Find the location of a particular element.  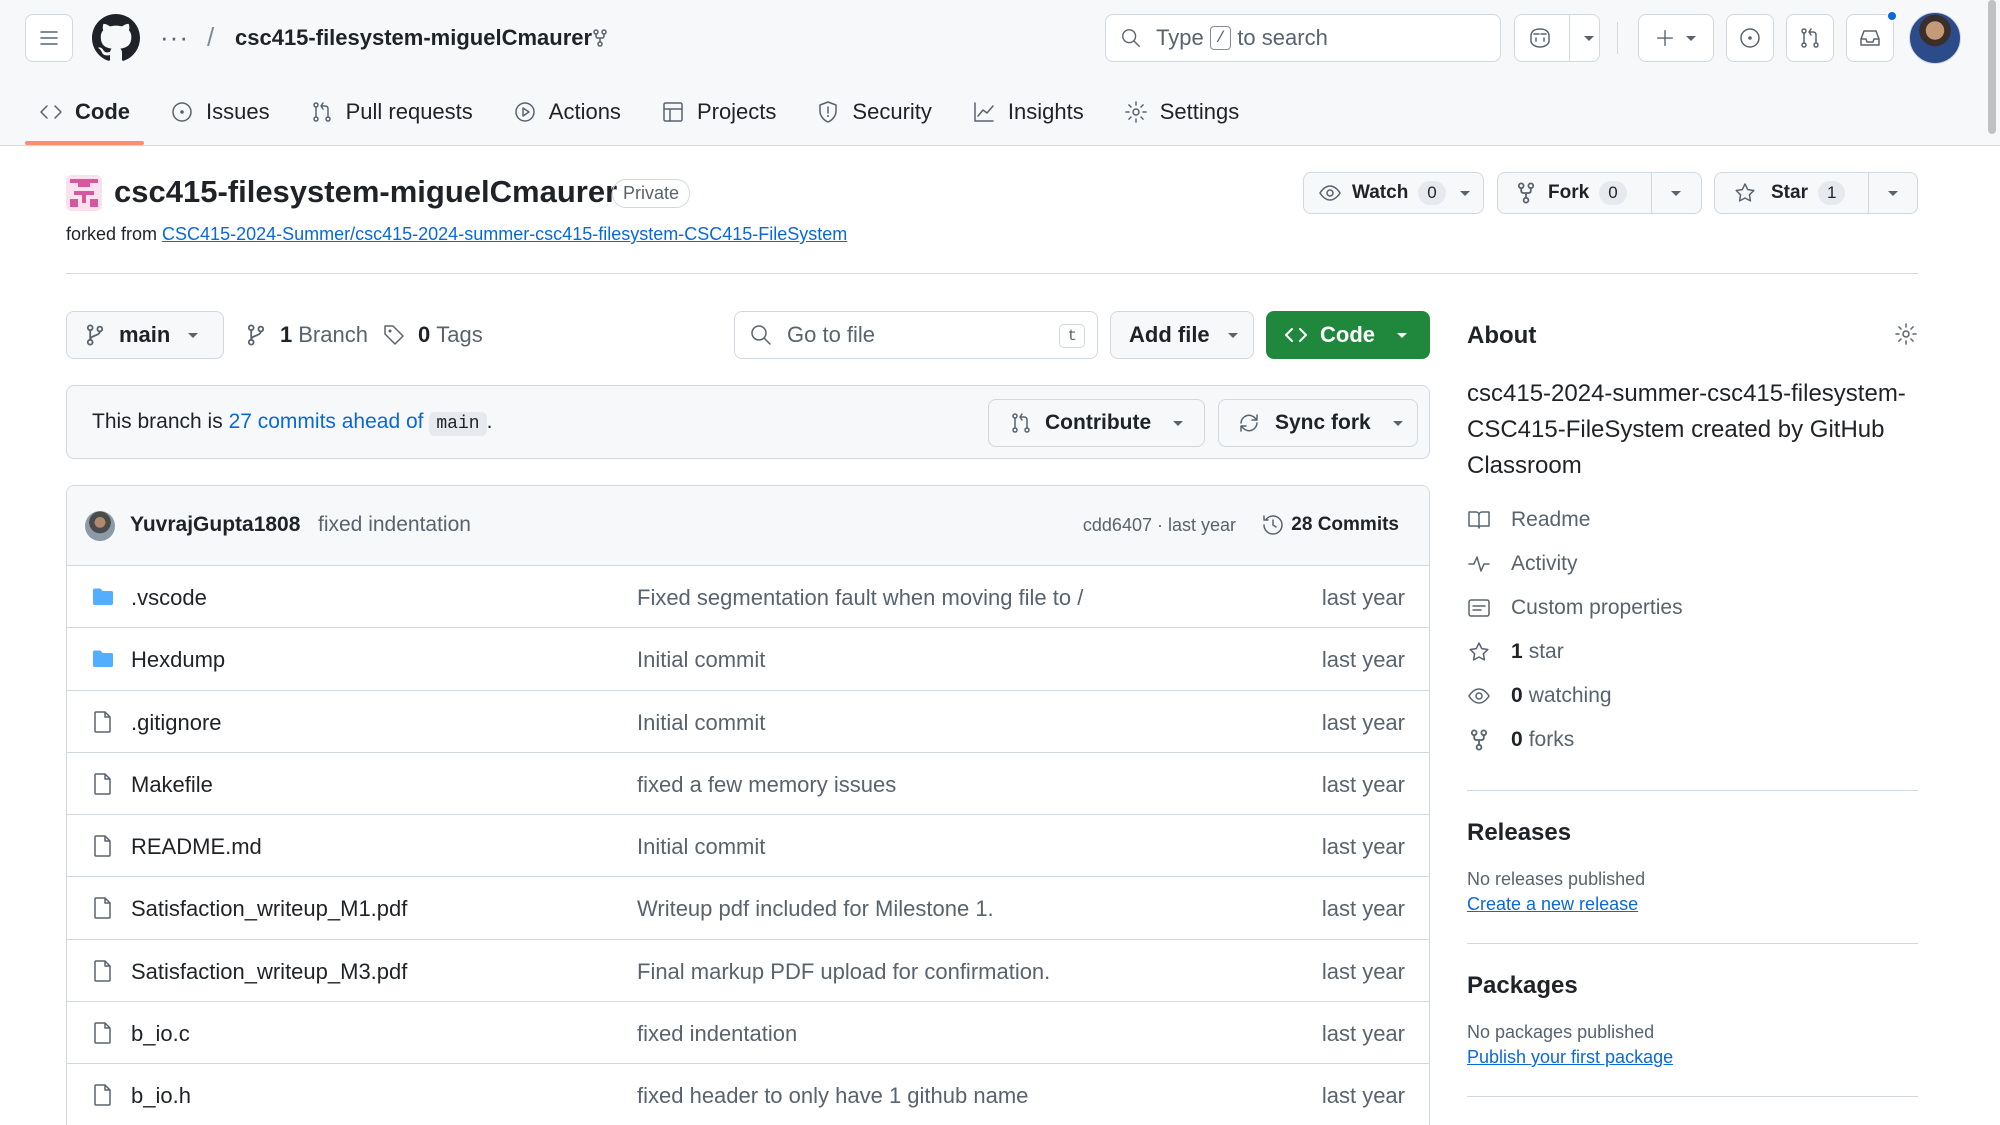

search-prefix: Type is located at coordinates (1180, 37).